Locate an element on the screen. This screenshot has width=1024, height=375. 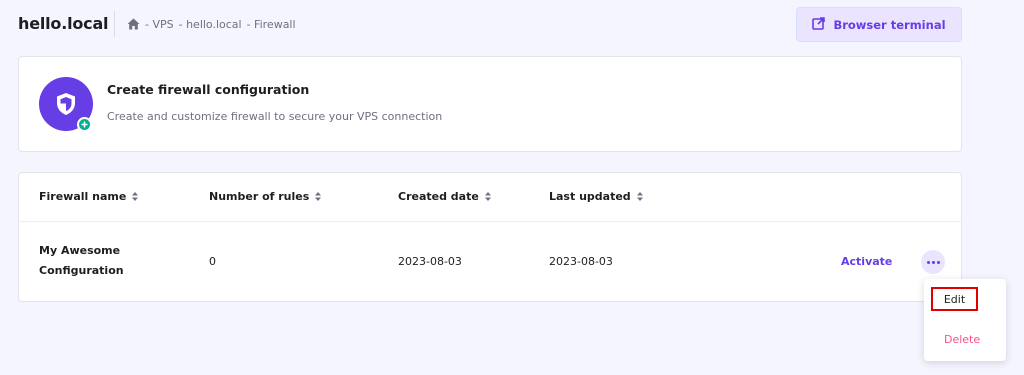
firewall-name-line: My Awesome is located at coordinates (80, 250).